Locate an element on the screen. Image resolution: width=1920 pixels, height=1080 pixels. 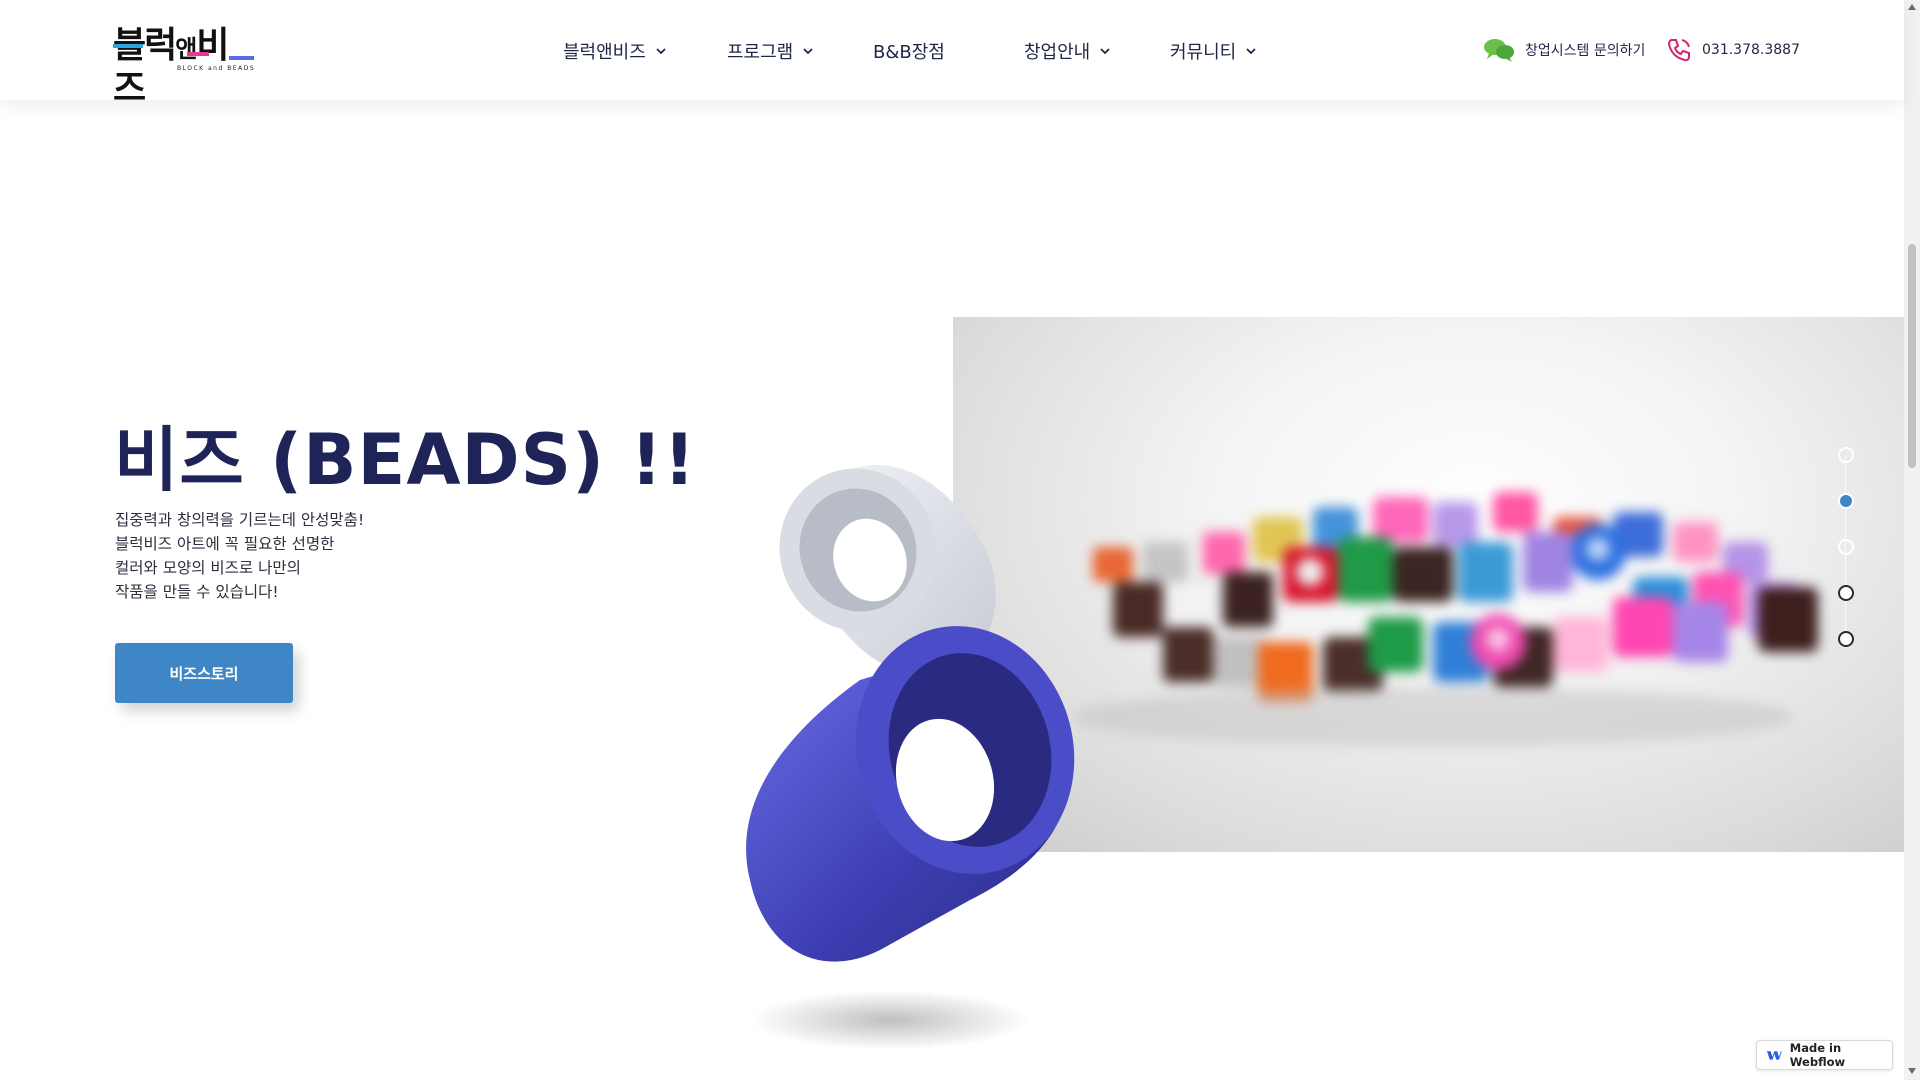
phone-link: 031.378.3887 is located at coordinates (1733, 50).